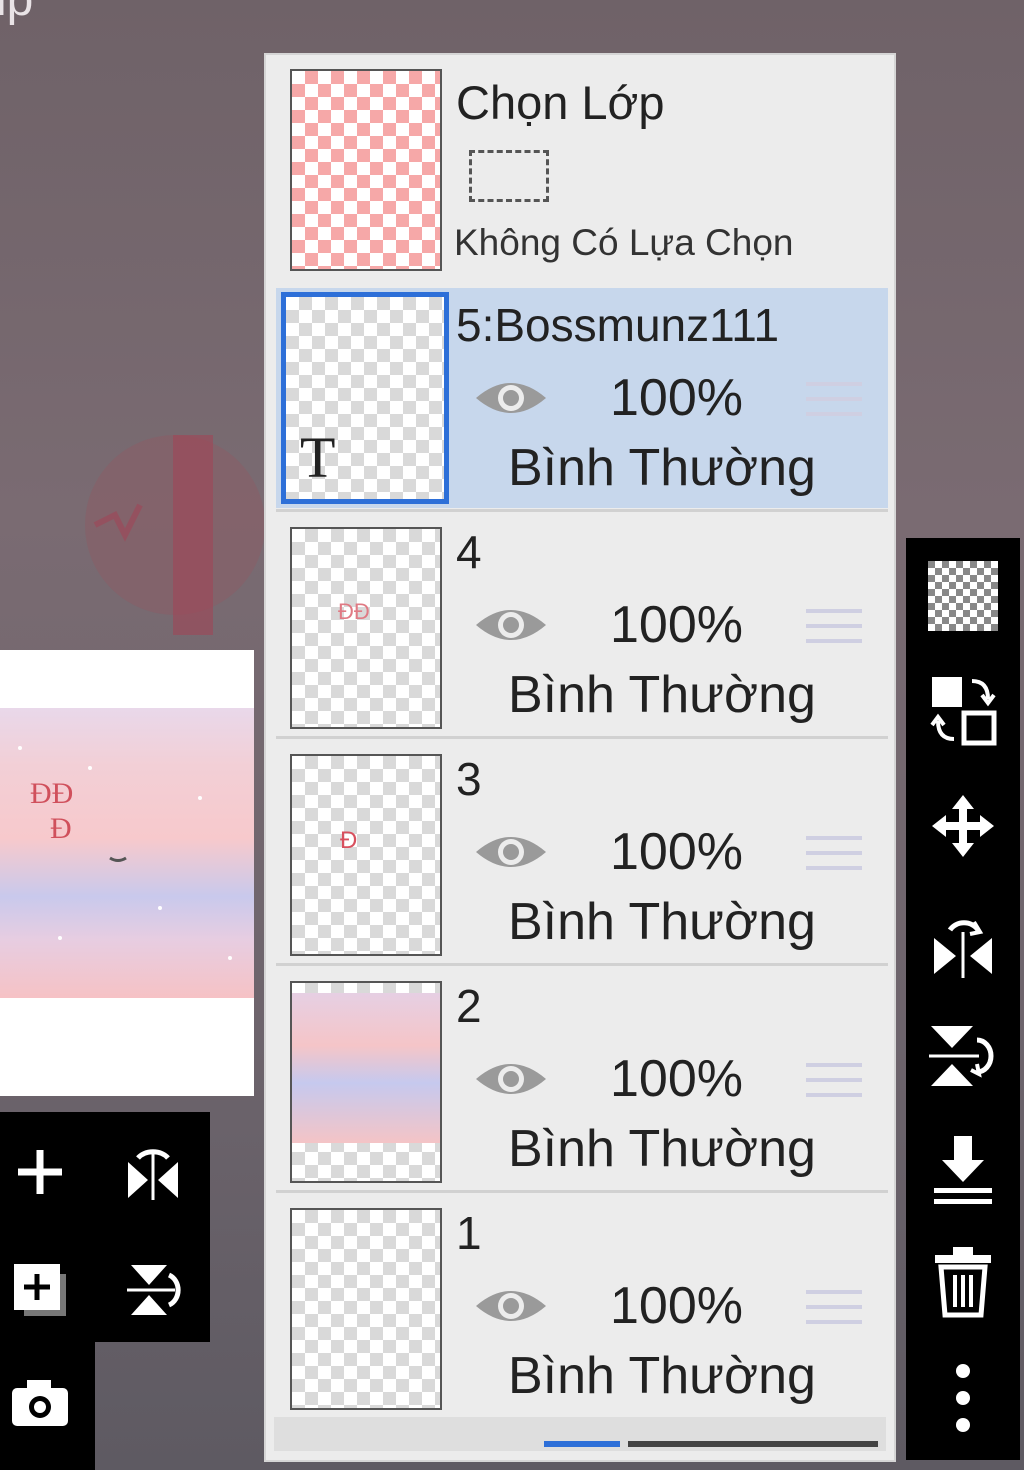 The width and height of the screenshot is (1024, 1470). I want to click on layer-name: 1, so click(469, 1233).